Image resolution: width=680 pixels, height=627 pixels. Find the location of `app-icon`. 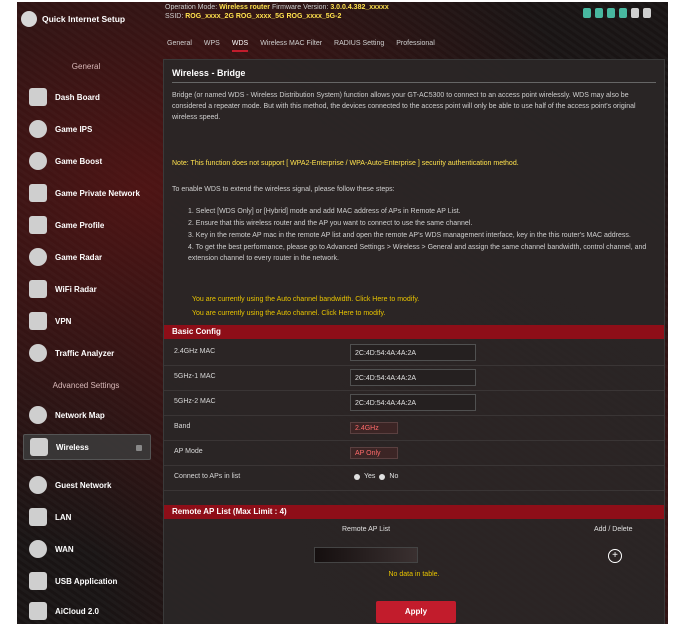

app-icon is located at coordinates (587, 13).